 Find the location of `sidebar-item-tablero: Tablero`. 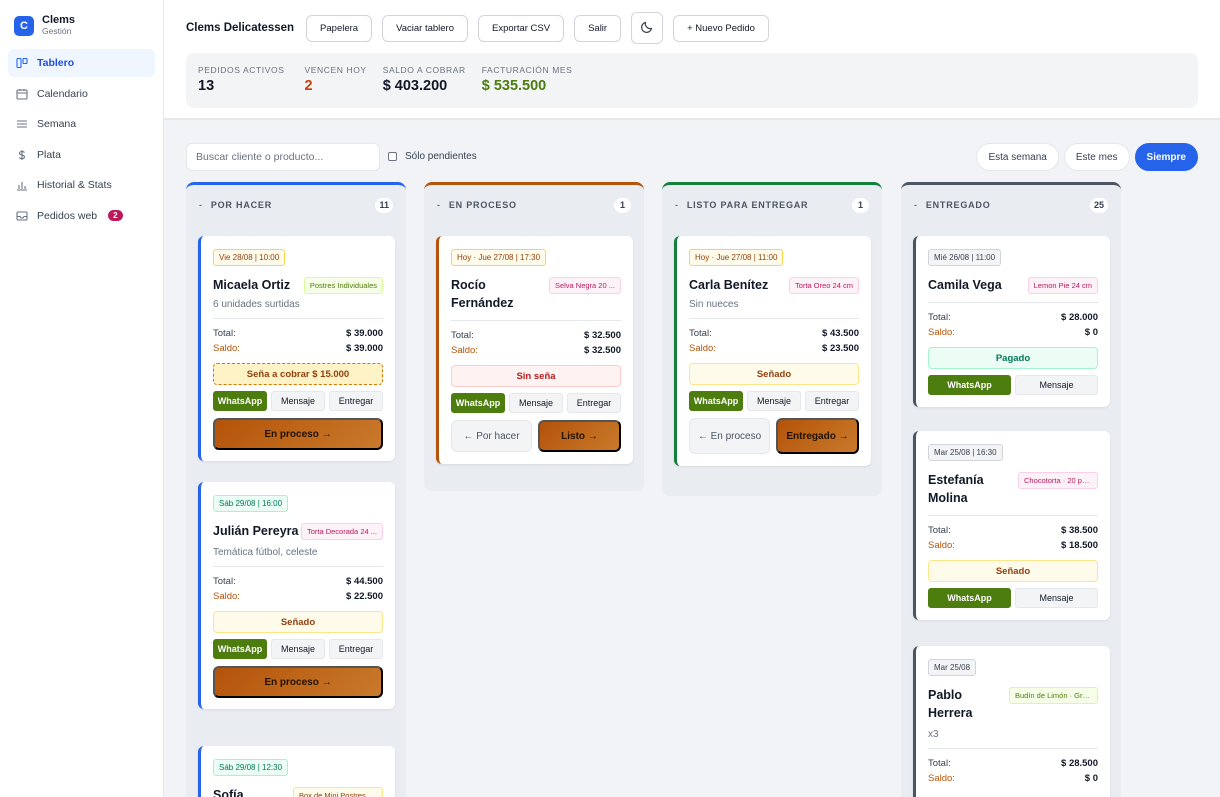

sidebar-item-tablero: Tablero is located at coordinates (81, 63).